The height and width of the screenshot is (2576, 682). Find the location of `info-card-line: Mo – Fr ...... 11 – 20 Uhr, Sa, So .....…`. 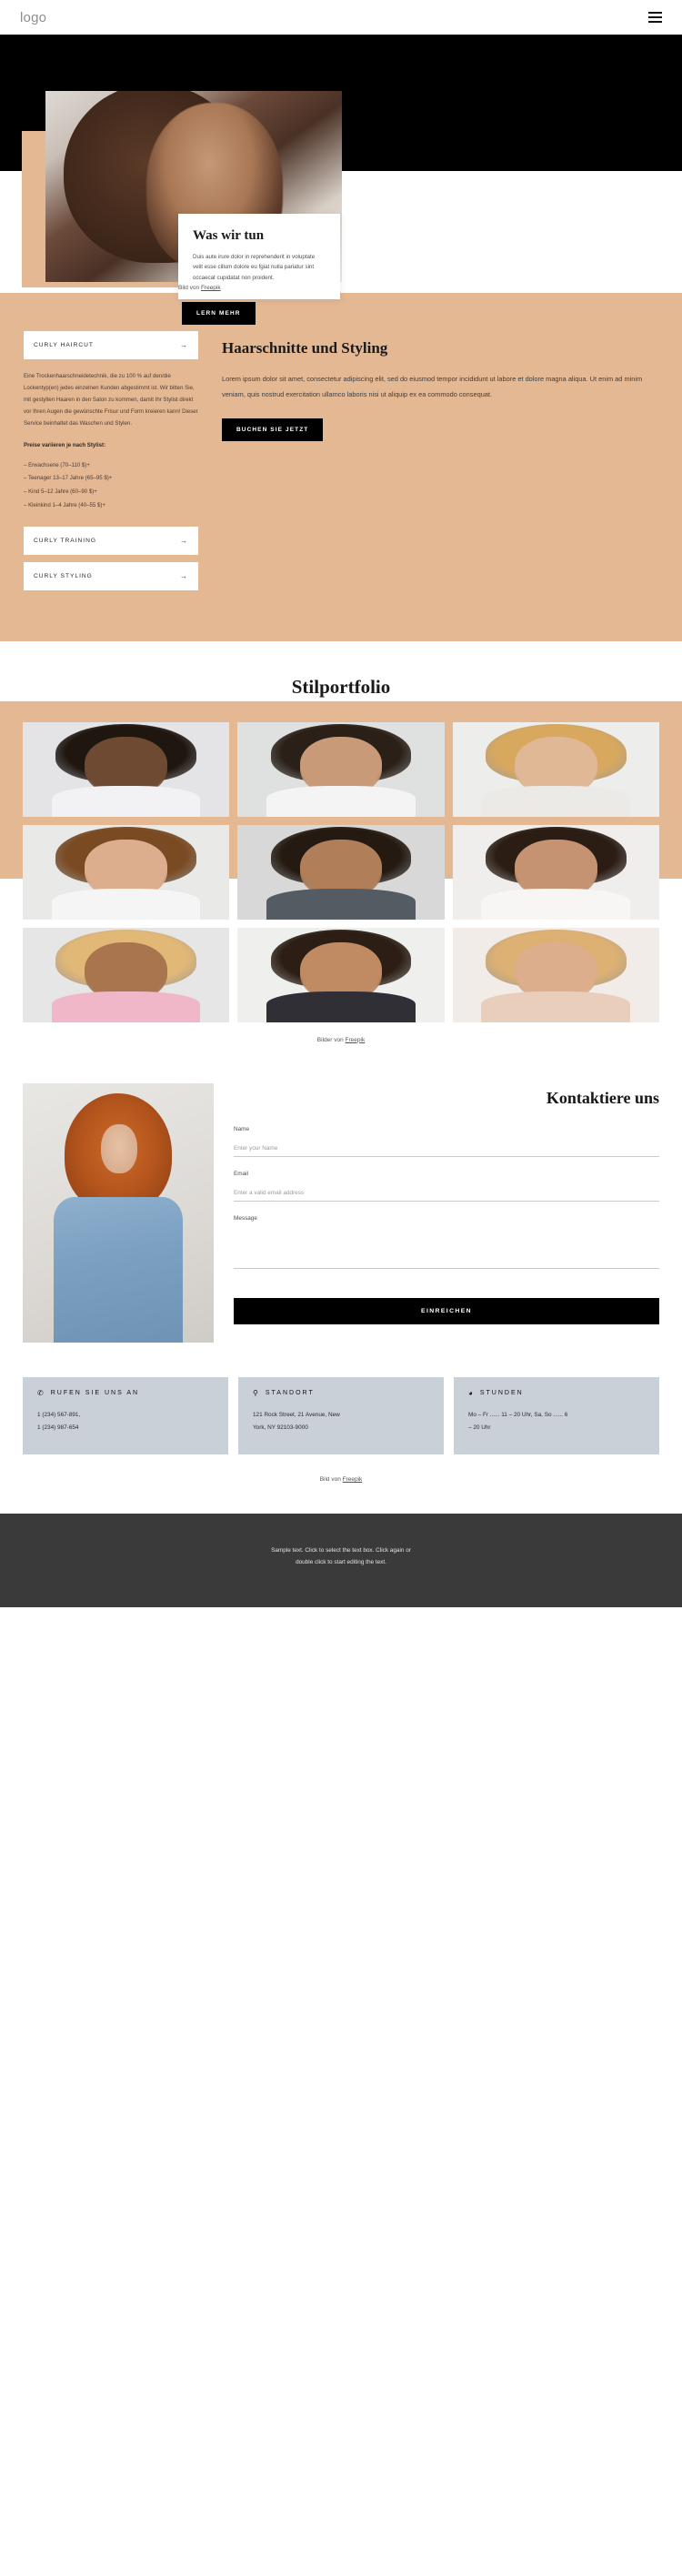

info-card-line: Mo – Fr ...... 11 – 20 Uhr, Sa, So .....… is located at coordinates (518, 1414).